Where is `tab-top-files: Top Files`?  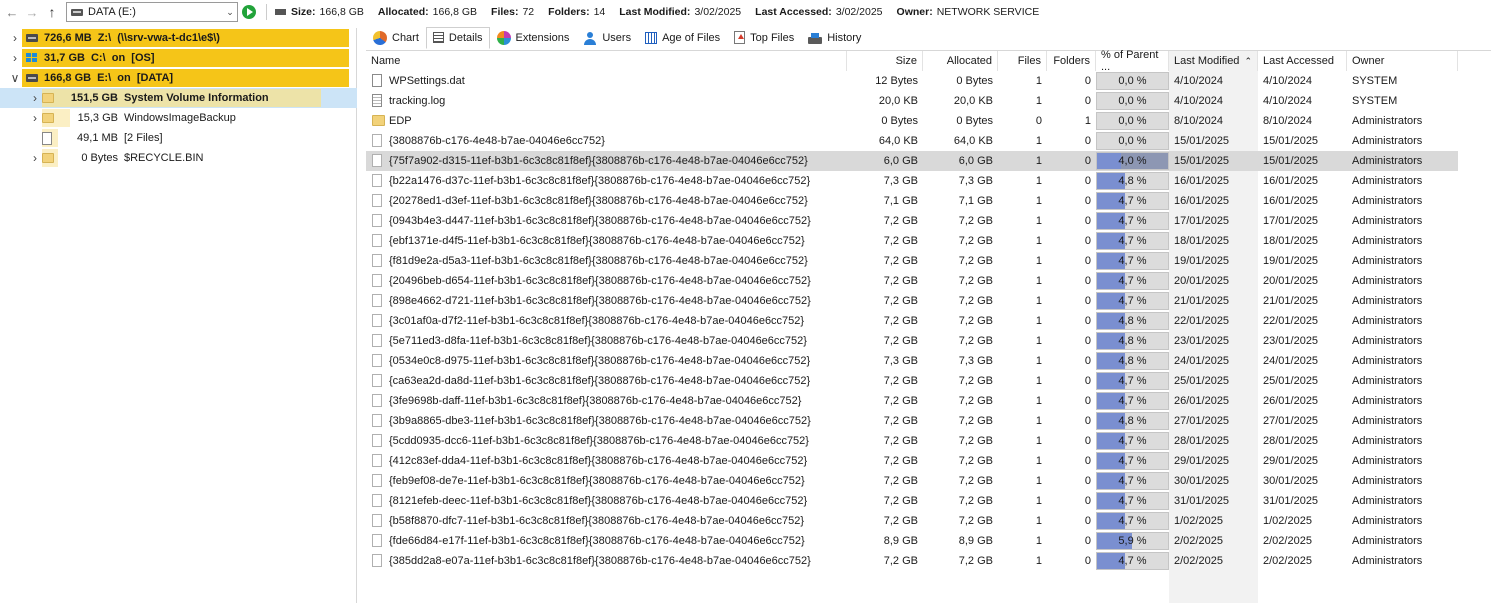
tab-top-files: Top Files is located at coordinates (764, 38).